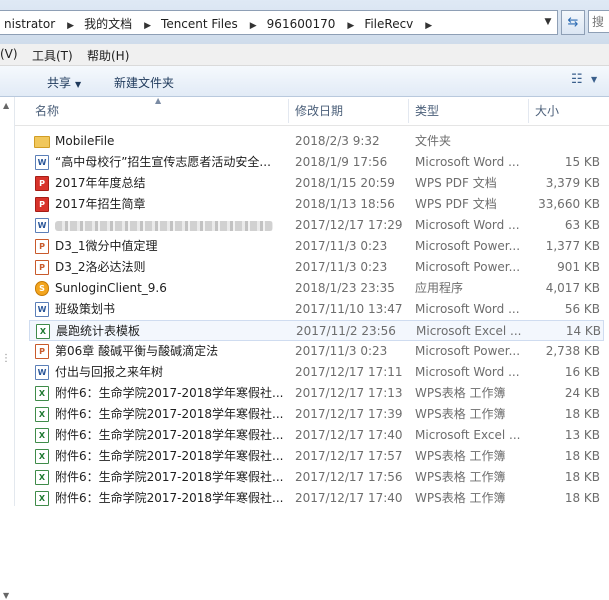 The width and height of the screenshot is (609, 600). I want to click on file-name: D3_1微分中值定理, so click(106, 246).